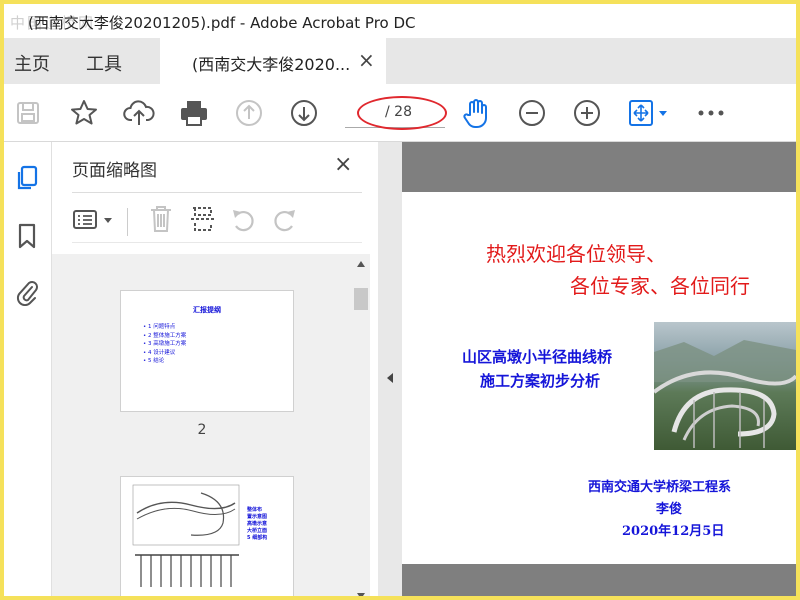  Describe the element at coordinates (159, 327) in the screenshot. I see `outline-item: • 1 问题特点` at that location.